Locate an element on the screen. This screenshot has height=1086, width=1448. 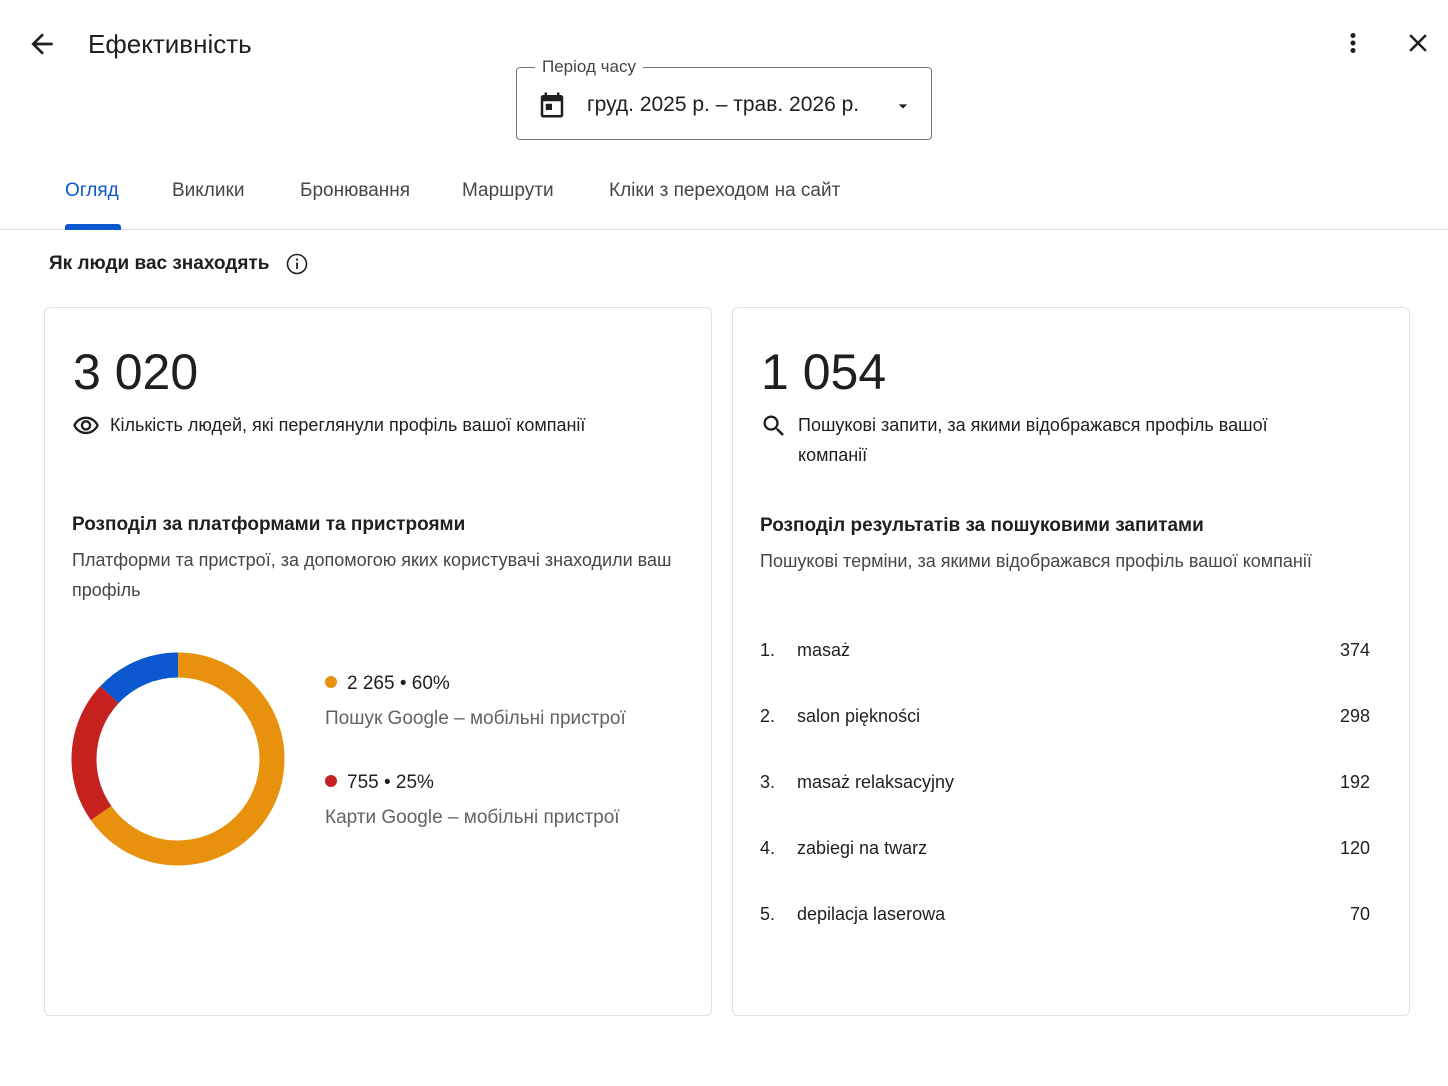
query-rank: 1. is located at coordinates (768, 650).